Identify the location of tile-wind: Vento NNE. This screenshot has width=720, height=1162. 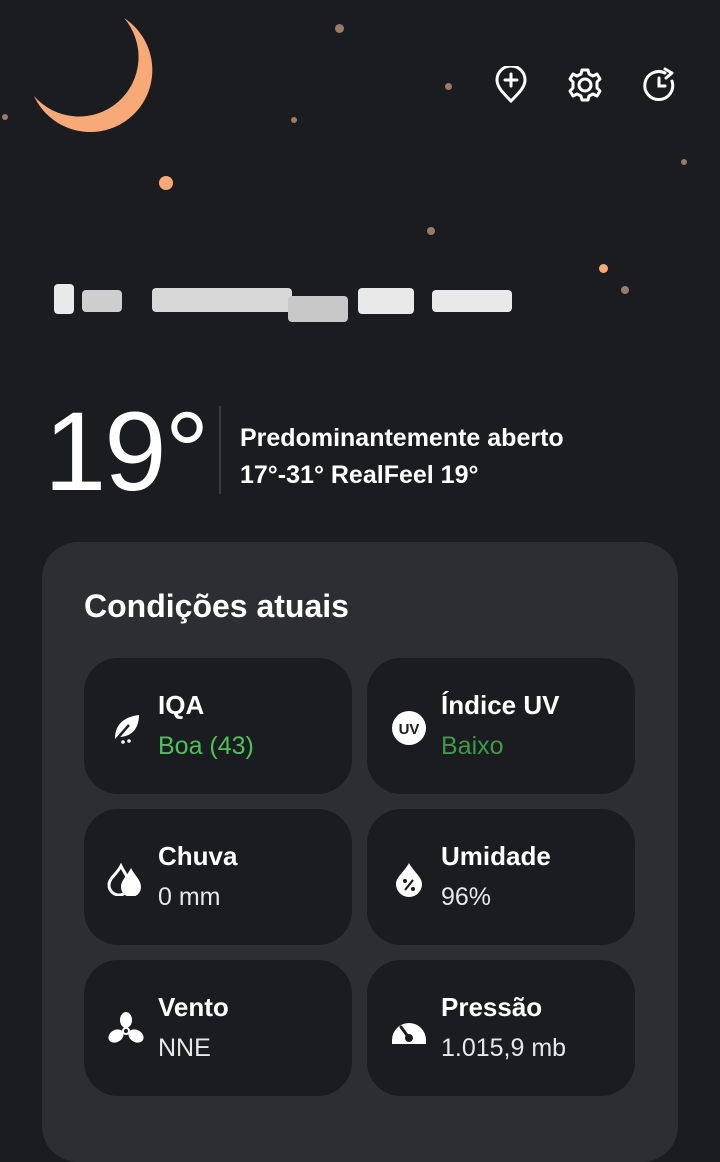
(218, 1028).